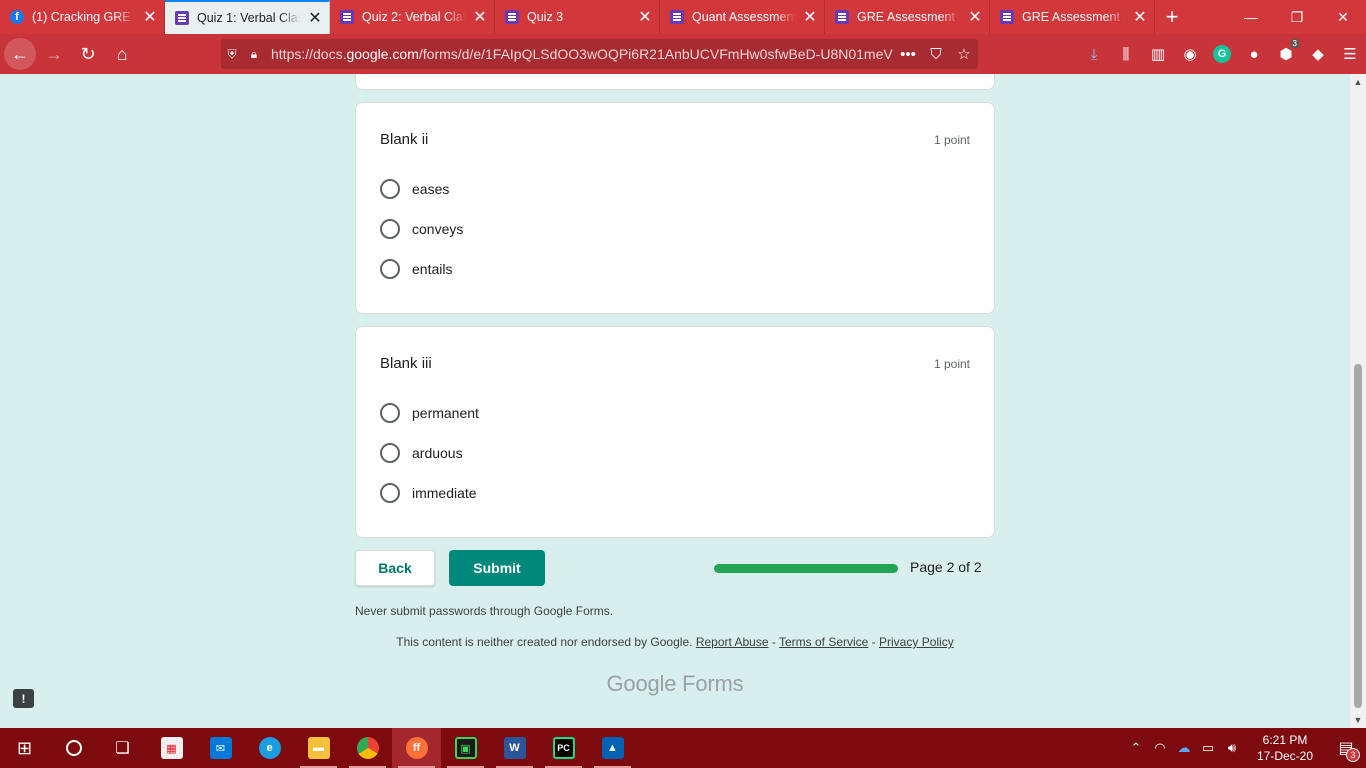 The width and height of the screenshot is (1366, 768). What do you see at coordinates (1222, 54) in the screenshot?
I see `grammarly-icon: G` at bounding box center [1222, 54].